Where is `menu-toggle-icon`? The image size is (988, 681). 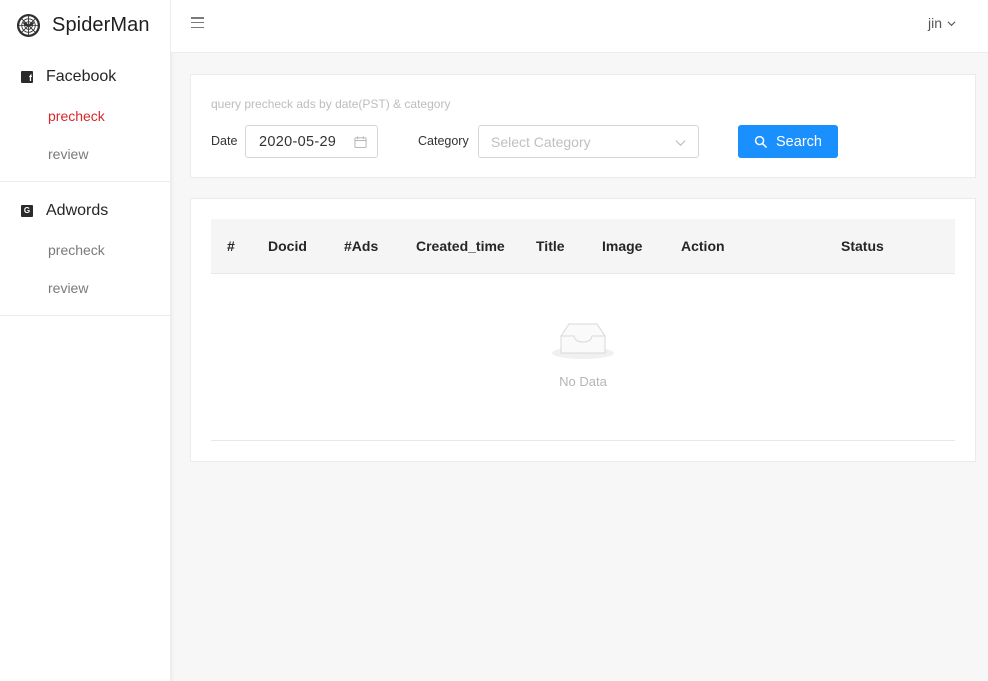 menu-toggle-icon is located at coordinates (197, 23).